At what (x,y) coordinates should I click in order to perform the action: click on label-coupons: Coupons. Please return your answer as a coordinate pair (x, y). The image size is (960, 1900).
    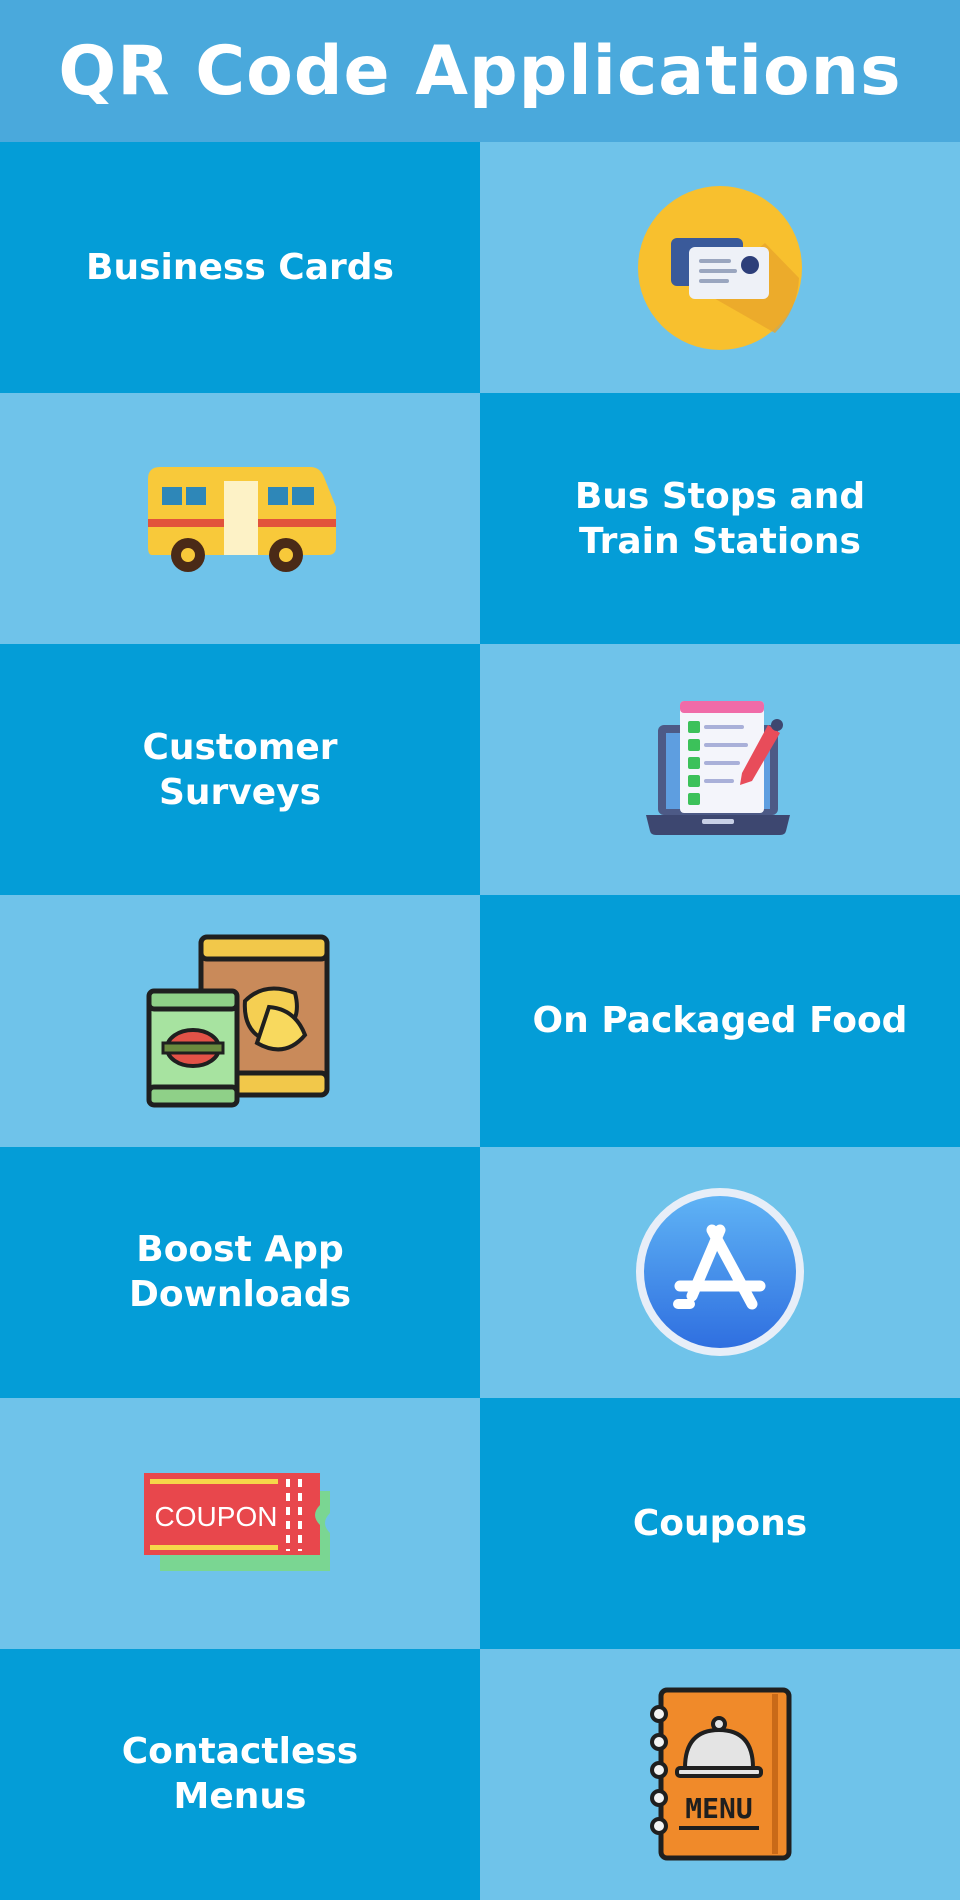
    Looking at the image, I should click on (720, 1523).